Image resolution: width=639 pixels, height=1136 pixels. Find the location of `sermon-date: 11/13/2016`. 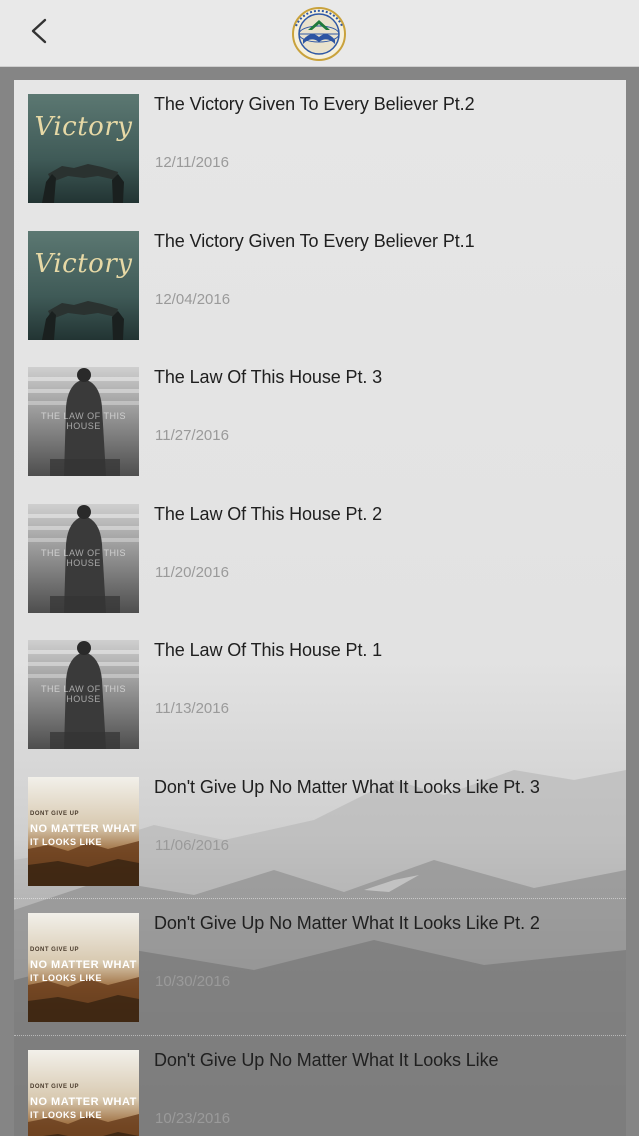

sermon-date: 11/13/2016 is located at coordinates (192, 708).